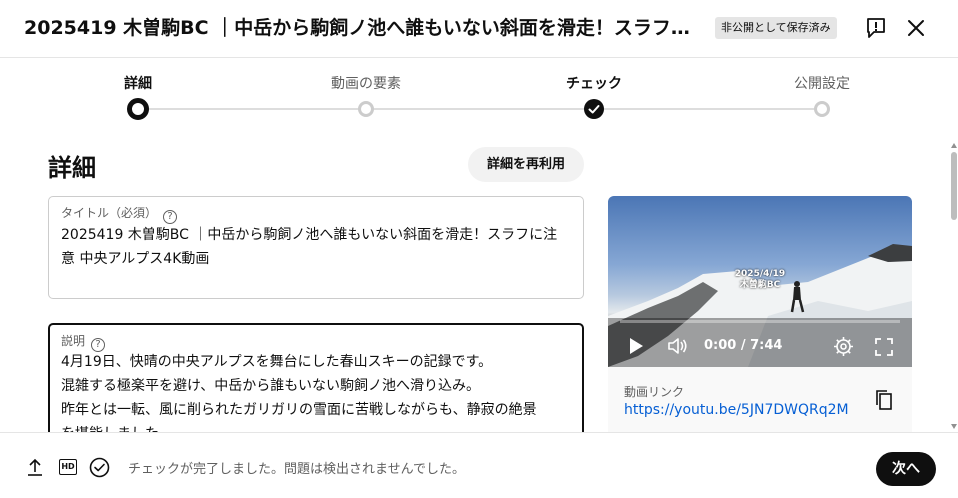  I want to click on video-link-url: https://youtu.be/5JN7DWQRq2M, so click(736, 410).